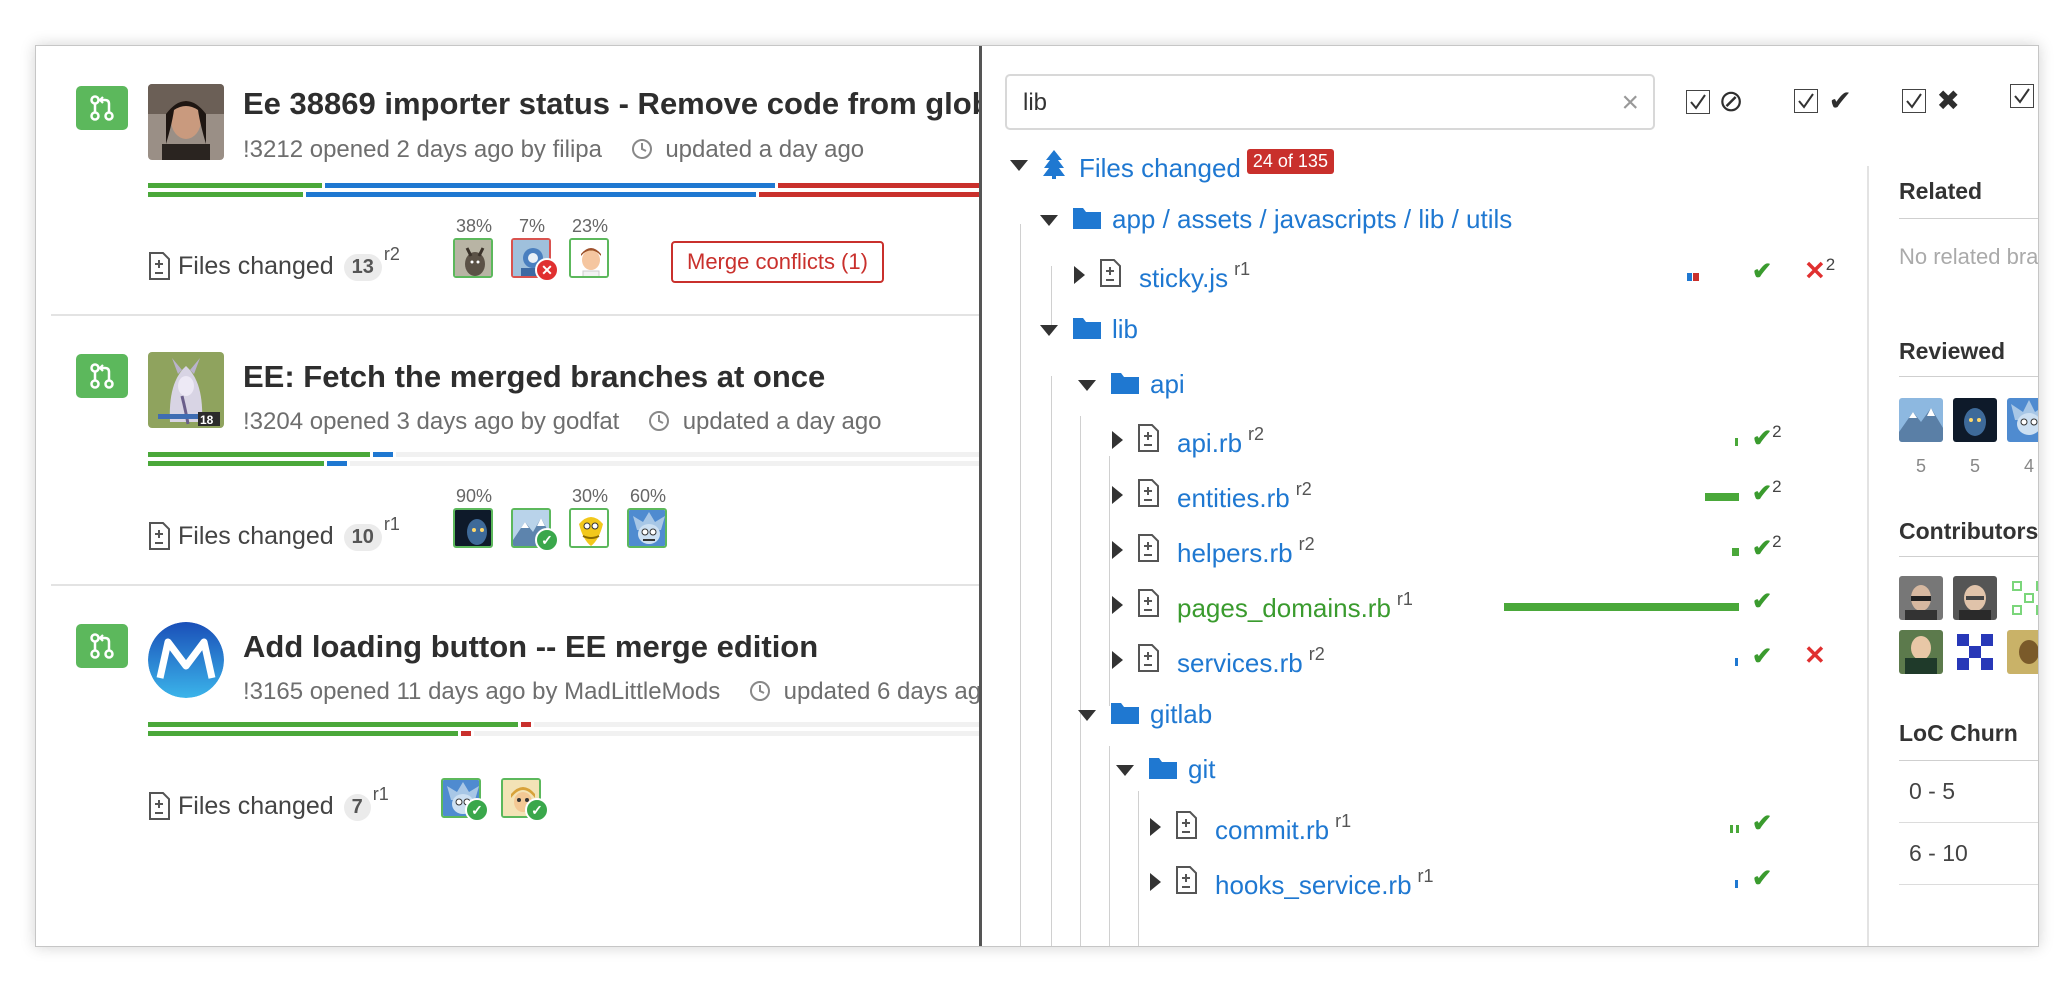 This screenshot has width=2072, height=982. What do you see at coordinates (1715, 101) in the screenshot?
I see `filter-unreviewed-toggle: ⊘` at bounding box center [1715, 101].